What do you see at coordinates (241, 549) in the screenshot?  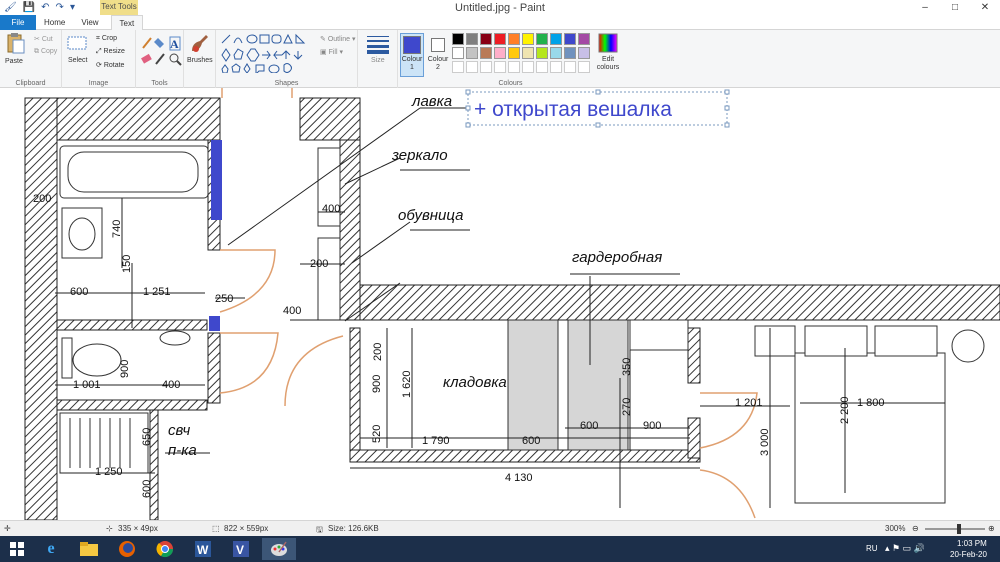 I see `taskbar-visio: V` at bounding box center [241, 549].